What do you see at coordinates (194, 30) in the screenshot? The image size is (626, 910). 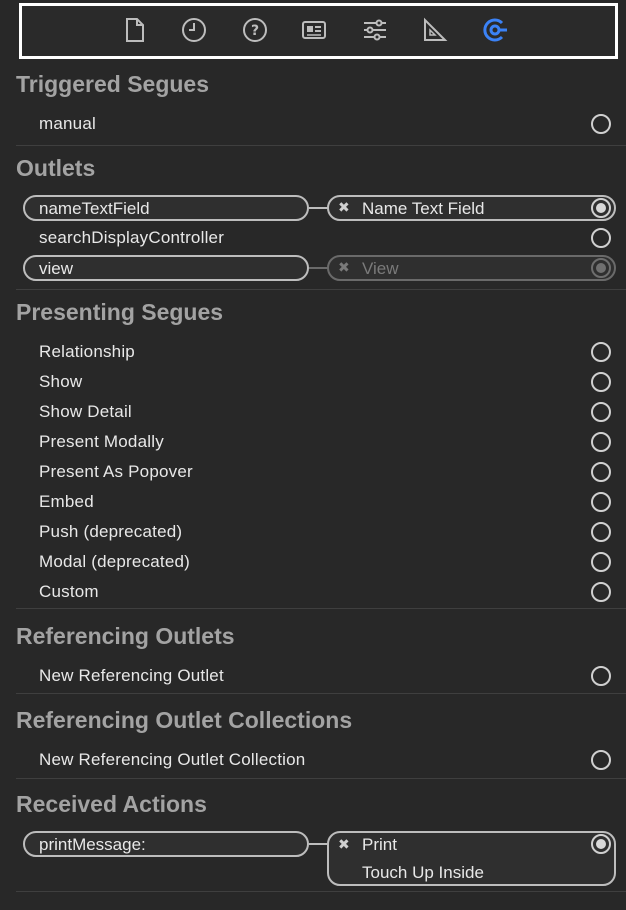 I see `history-inspector-icon` at bounding box center [194, 30].